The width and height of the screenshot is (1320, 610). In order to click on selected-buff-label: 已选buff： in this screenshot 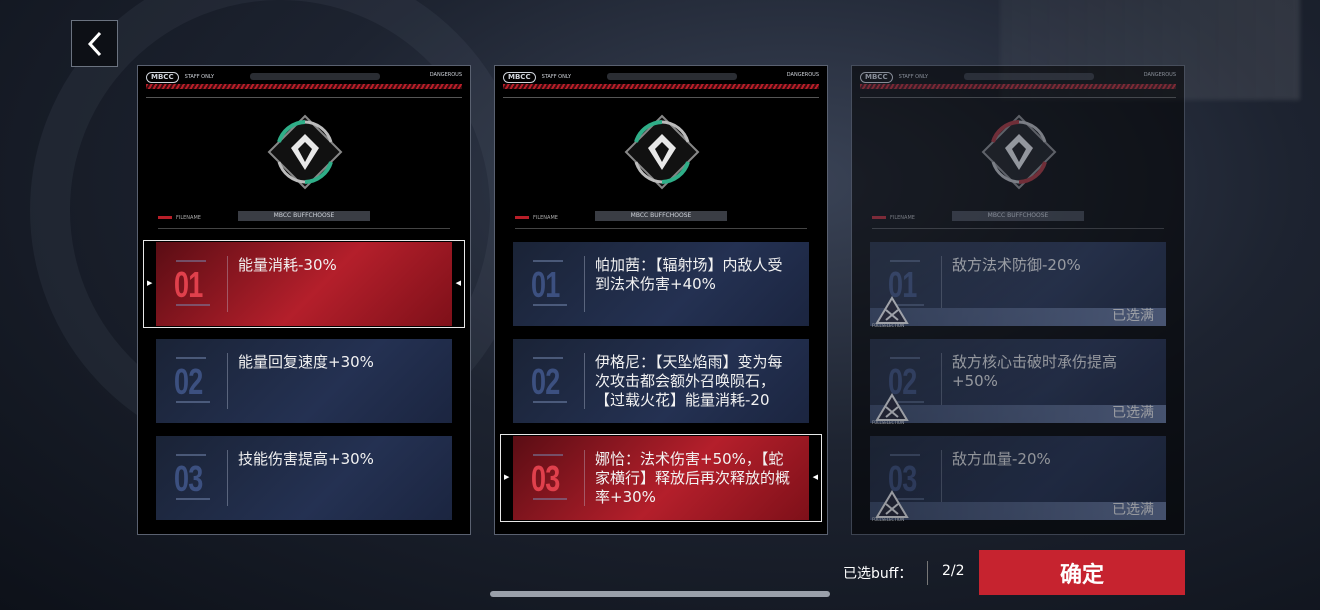, I will do `click(878, 574)`.